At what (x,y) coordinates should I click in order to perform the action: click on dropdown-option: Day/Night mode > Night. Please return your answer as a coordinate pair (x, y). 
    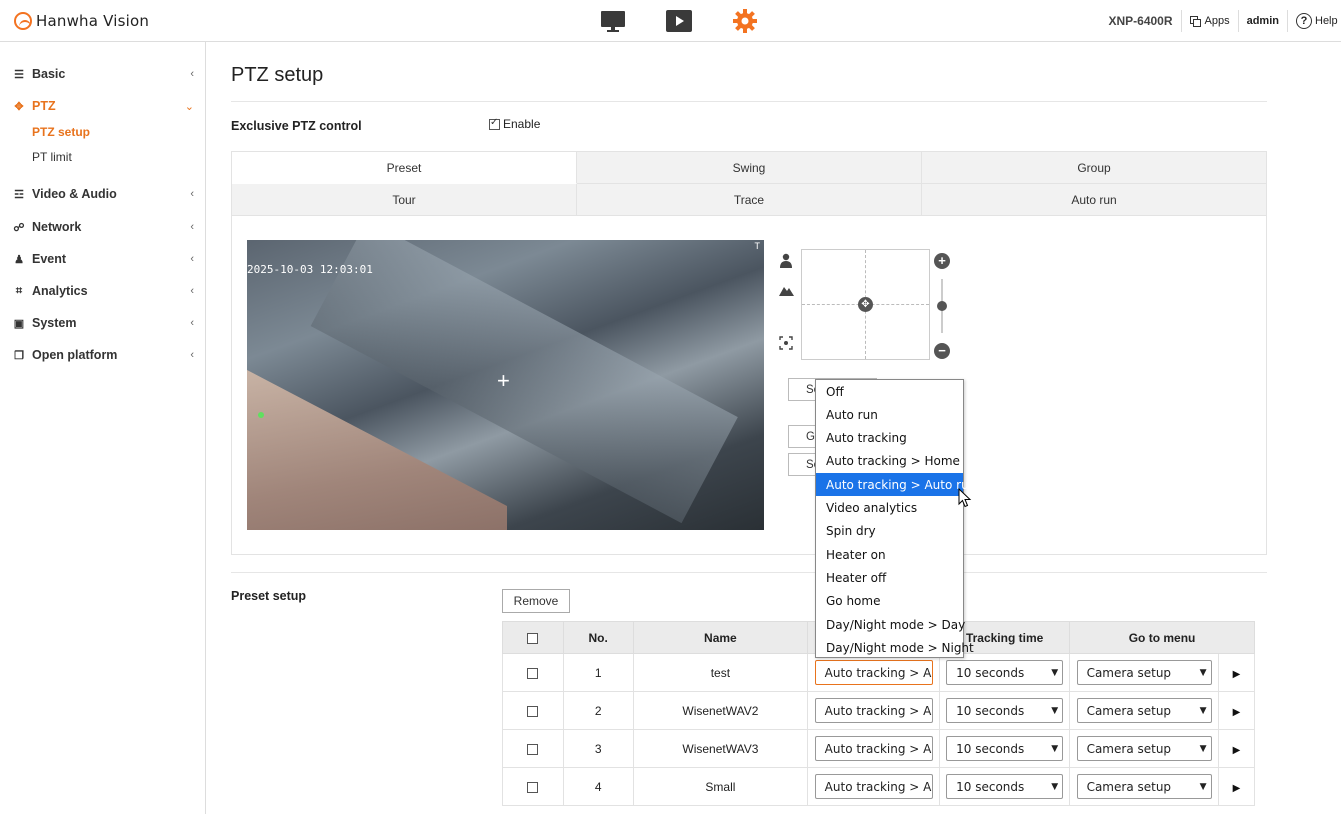
    Looking at the image, I should click on (895, 647).